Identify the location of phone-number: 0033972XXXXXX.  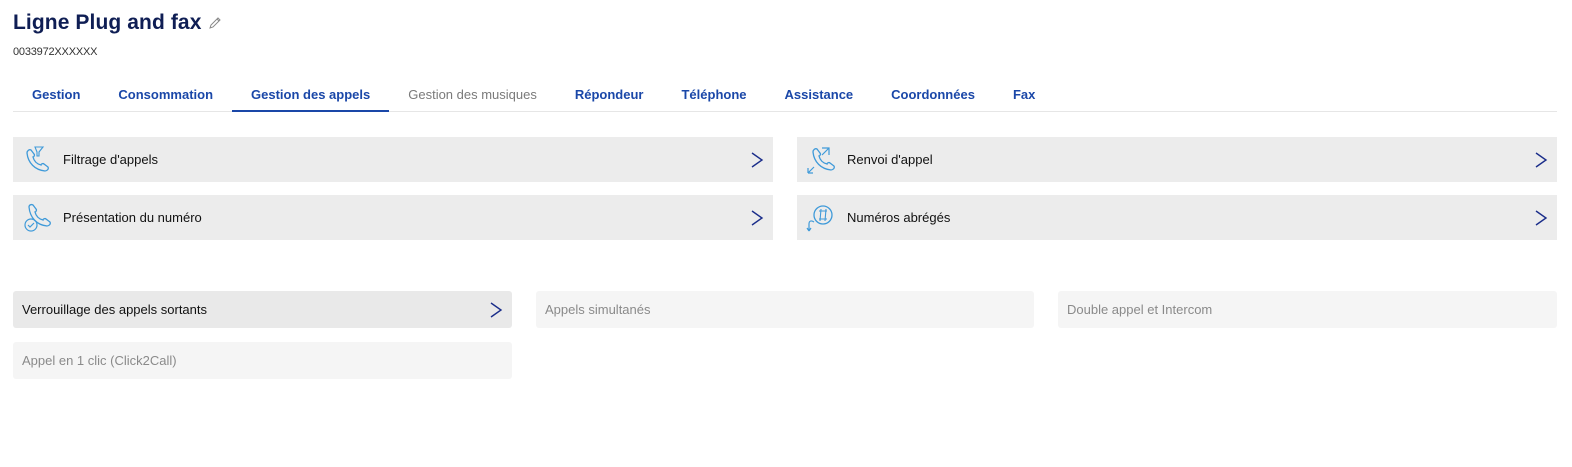
(55, 52).